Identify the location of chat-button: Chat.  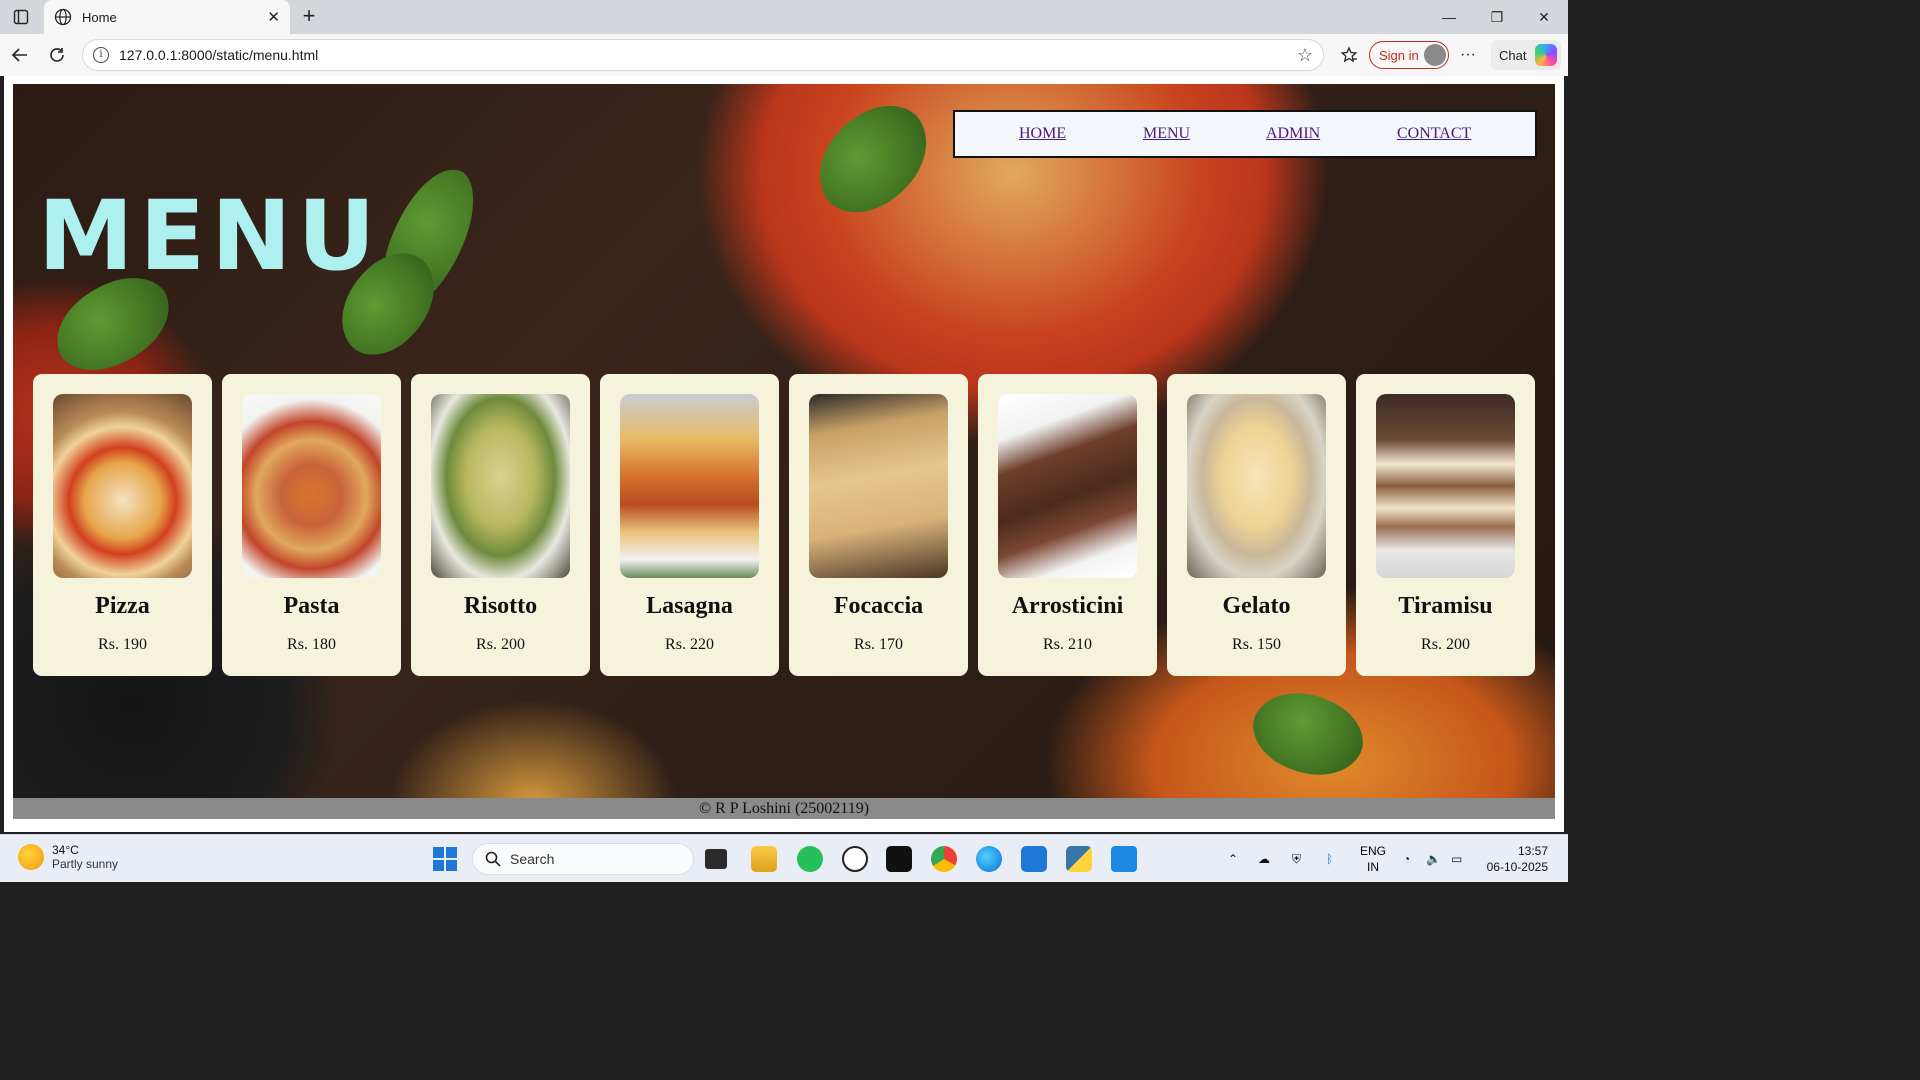
(1526, 55).